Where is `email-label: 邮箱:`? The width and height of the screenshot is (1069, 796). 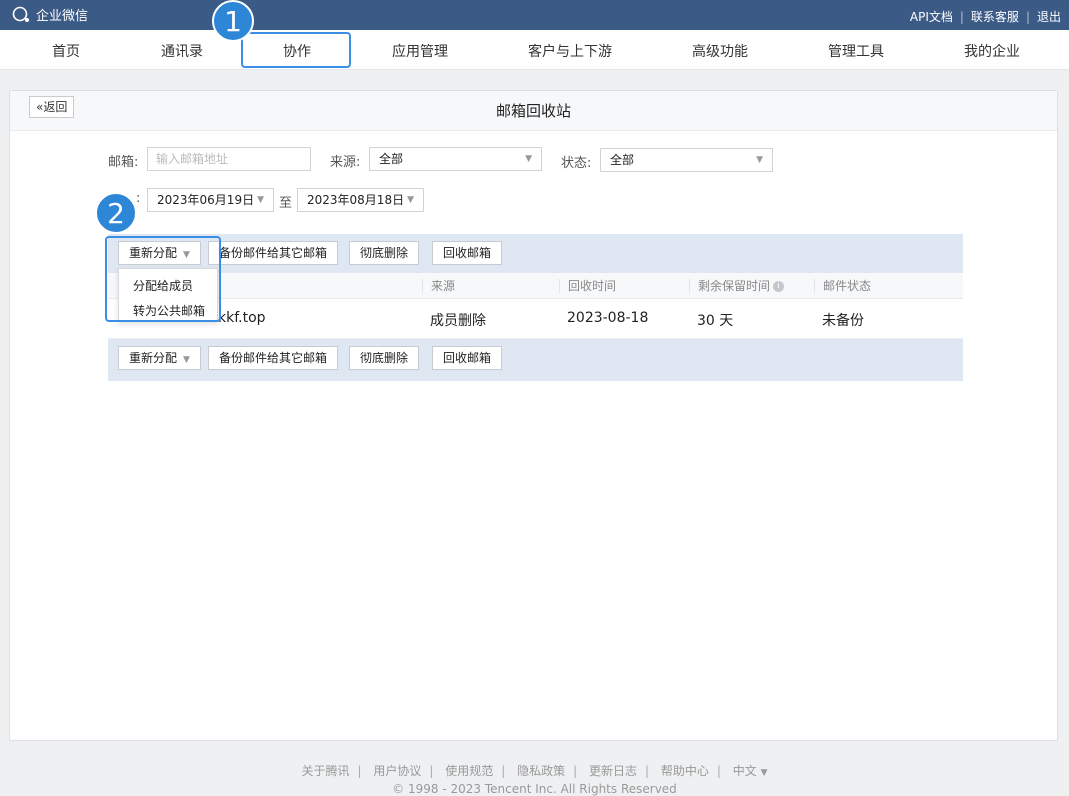
email-label: 邮箱: is located at coordinates (123, 162).